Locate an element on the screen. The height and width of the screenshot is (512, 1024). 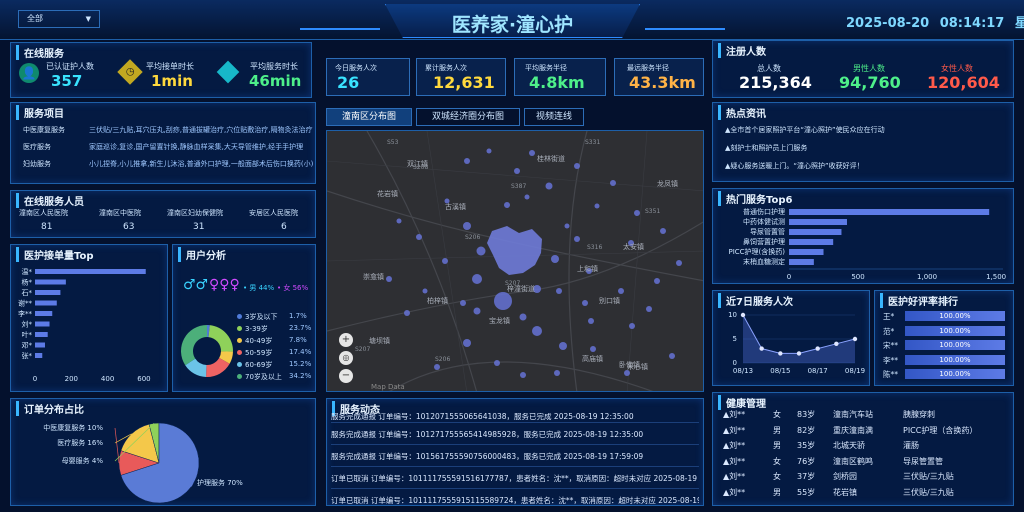
news-title: 热点资讯 is located at coordinates (742, 112).